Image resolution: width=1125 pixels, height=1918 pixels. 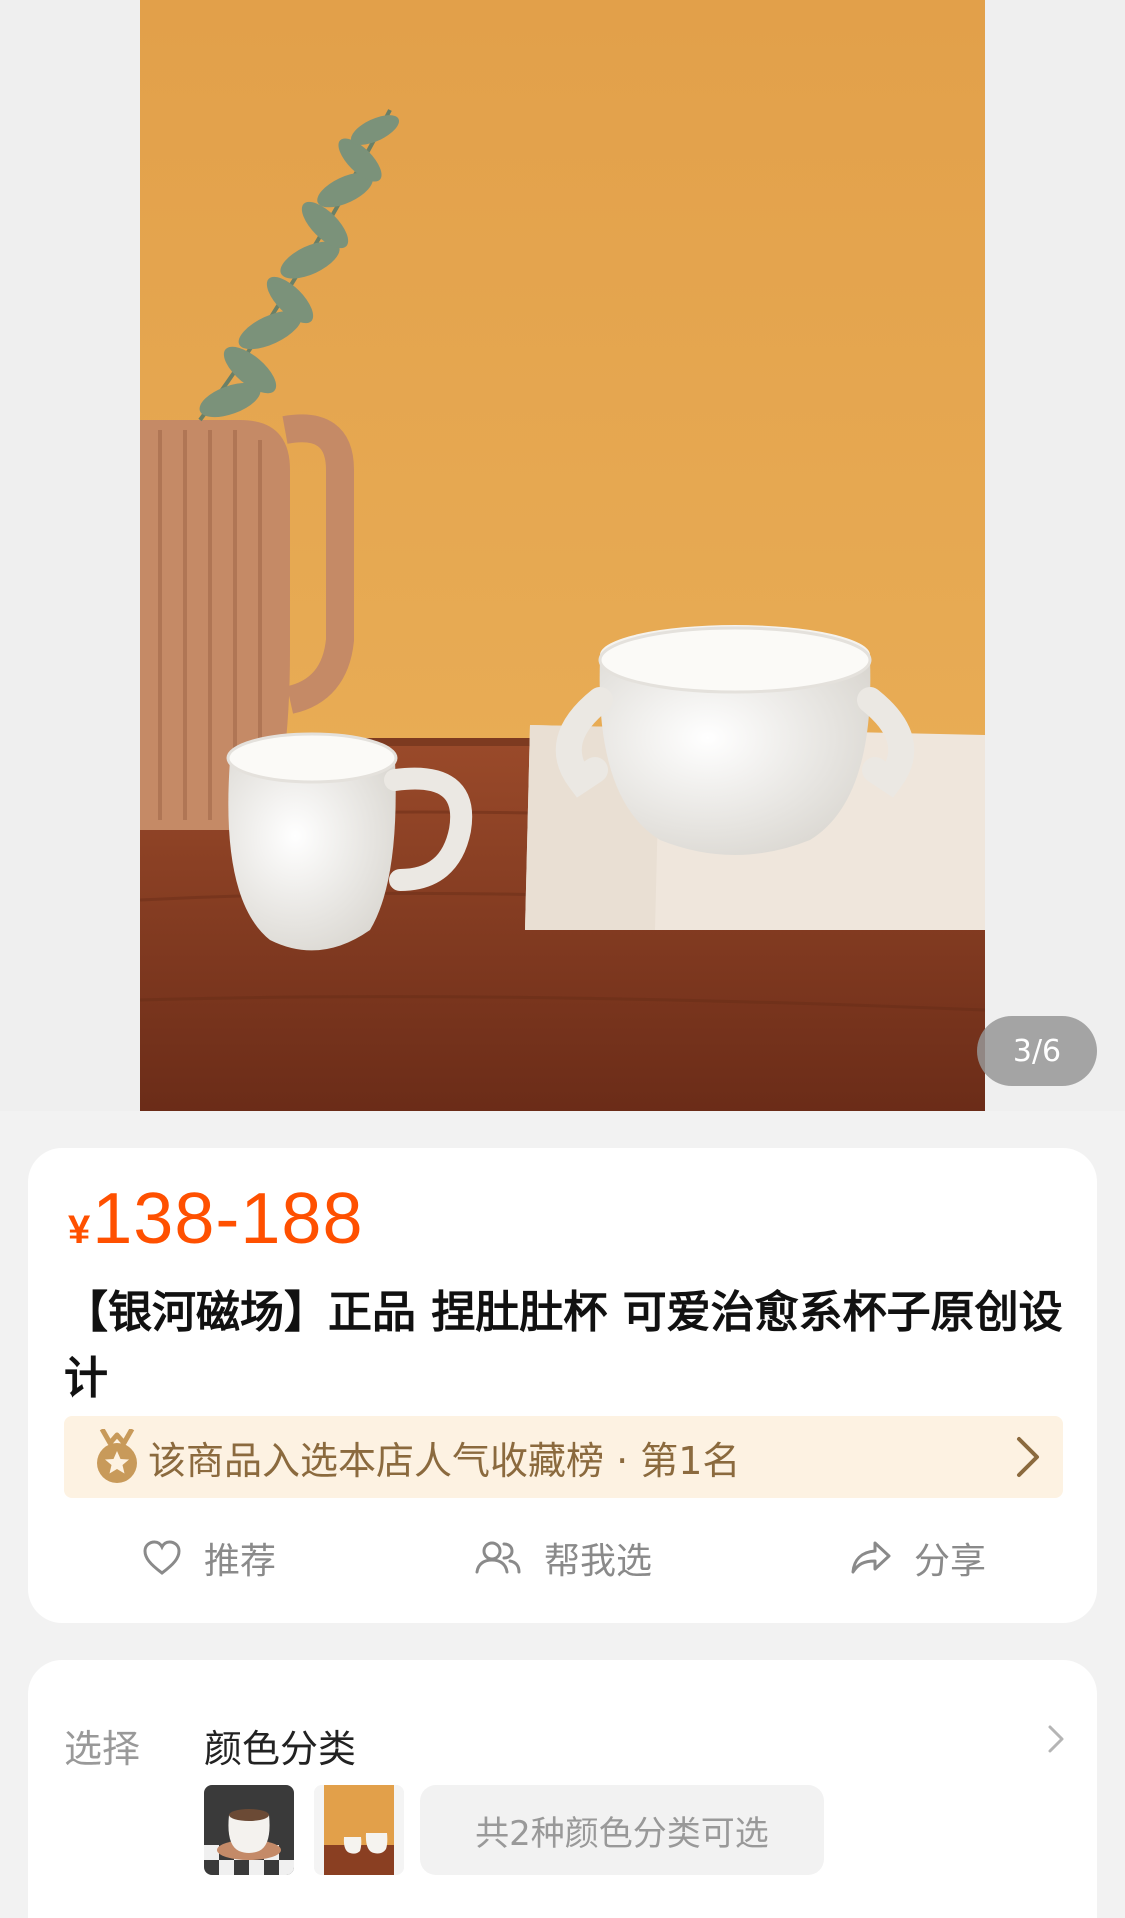 What do you see at coordinates (1037, 1051) in the screenshot?
I see `page-indicator: 3/6` at bounding box center [1037, 1051].